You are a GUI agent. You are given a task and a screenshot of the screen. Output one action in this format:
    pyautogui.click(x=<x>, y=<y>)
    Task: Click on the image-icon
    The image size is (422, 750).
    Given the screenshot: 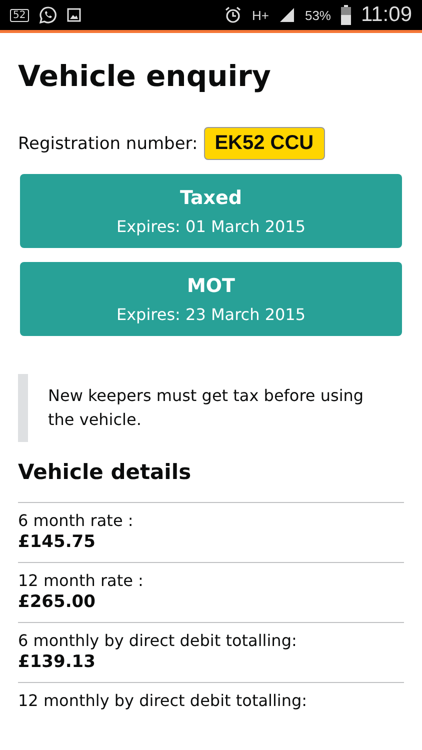 What is the action you would take?
    pyautogui.click(x=73, y=15)
    